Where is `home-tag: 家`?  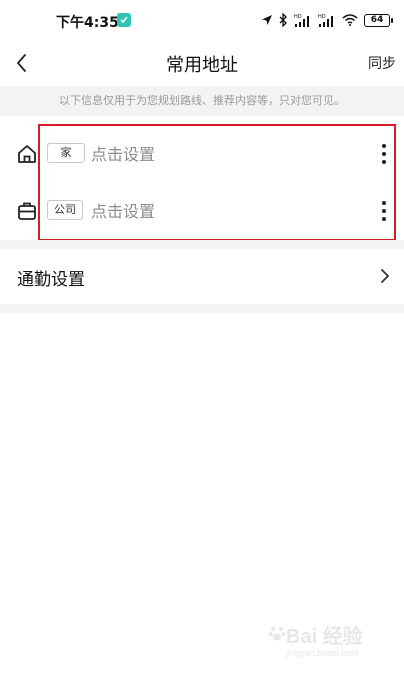
home-tag: 家 is located at coordinates (66, 153).